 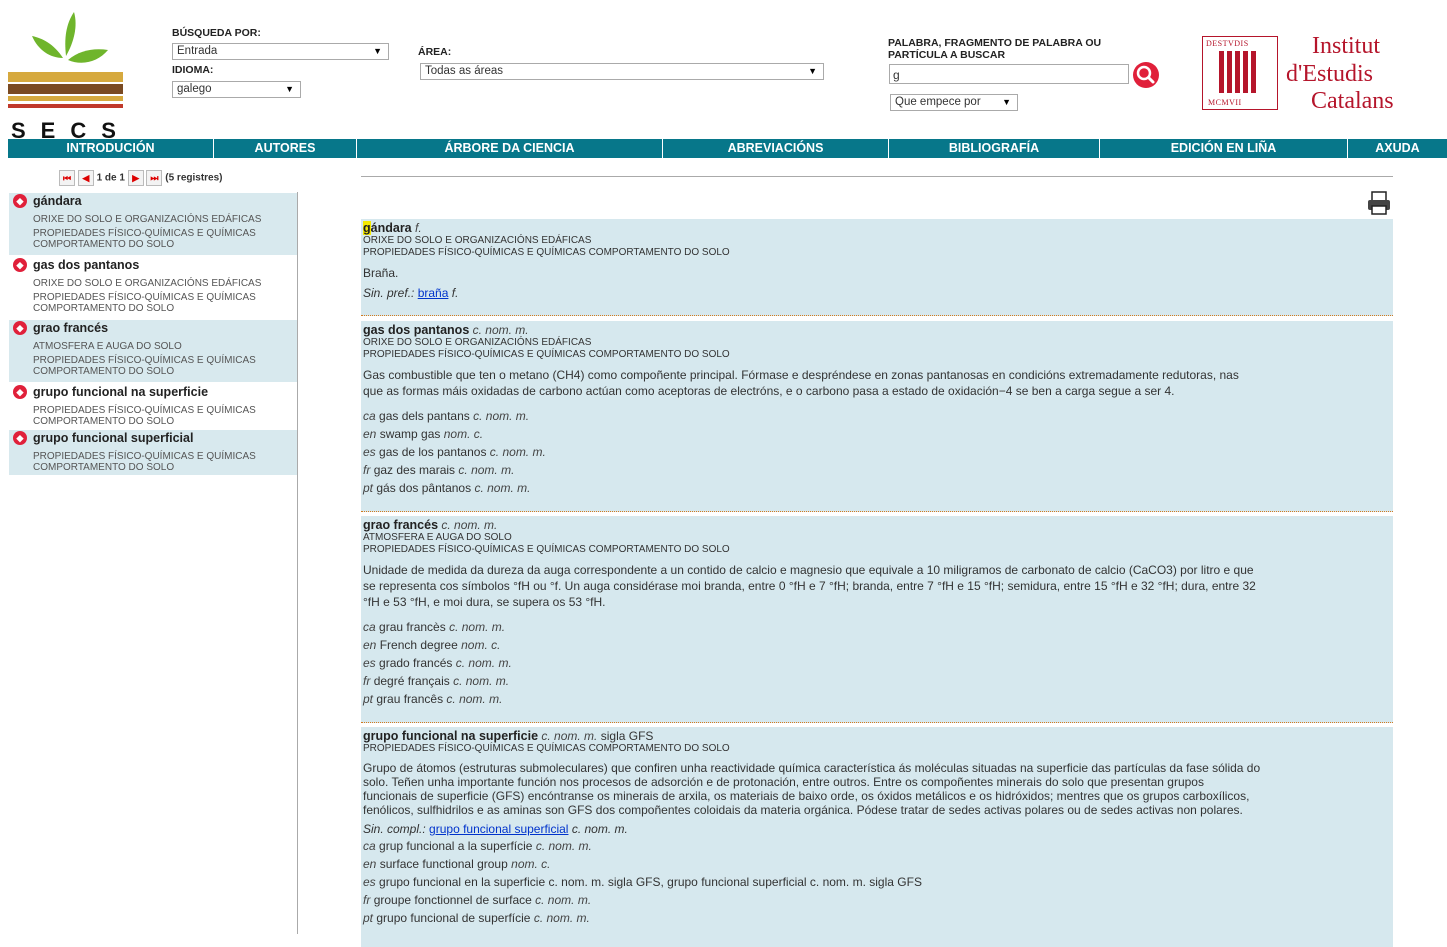 I want to click on busqueda-label: BÚSQUEDA POR:, so click(x=216, y=33).